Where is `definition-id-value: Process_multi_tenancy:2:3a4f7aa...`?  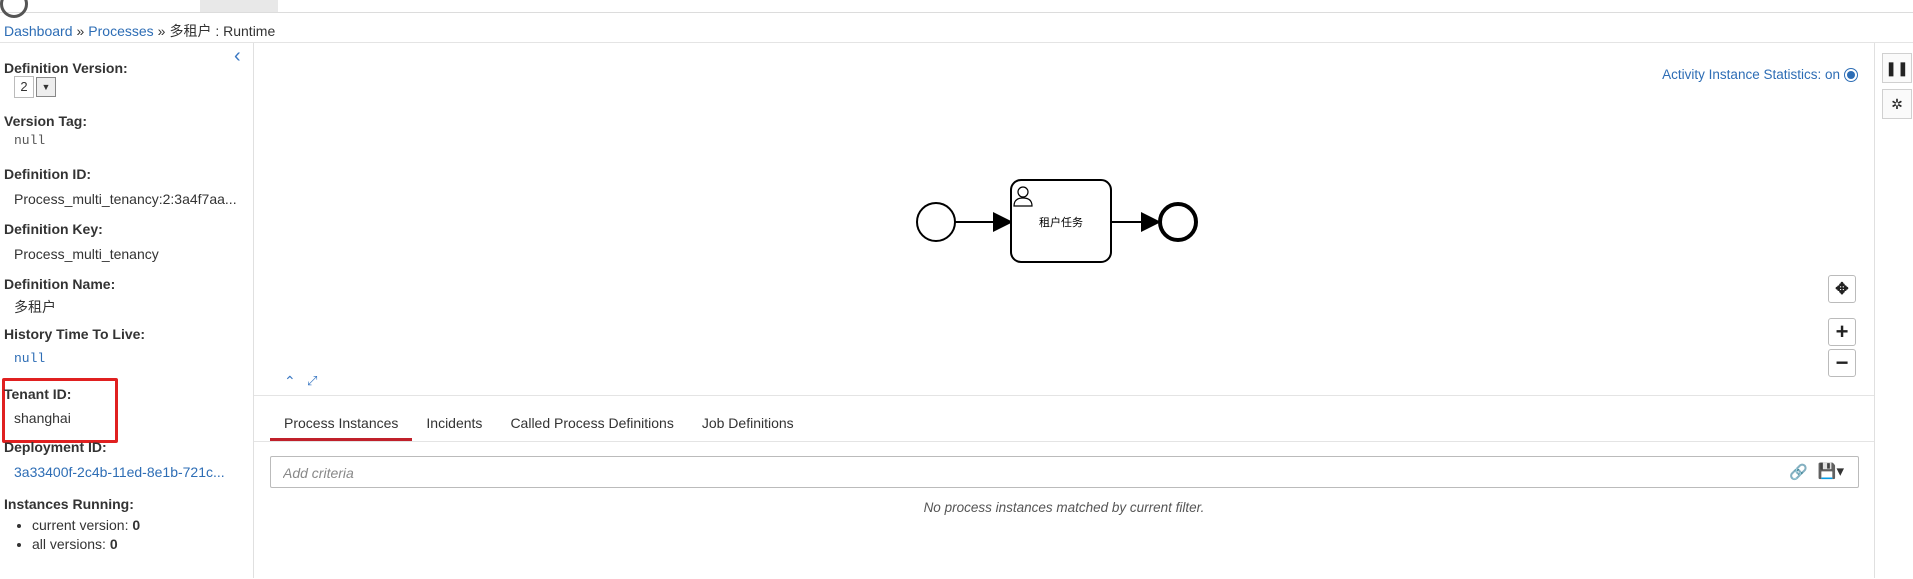 definition-id-value: Process_multi_tenancy:2:3a4f7aa... is located at coordinates (125, 199).